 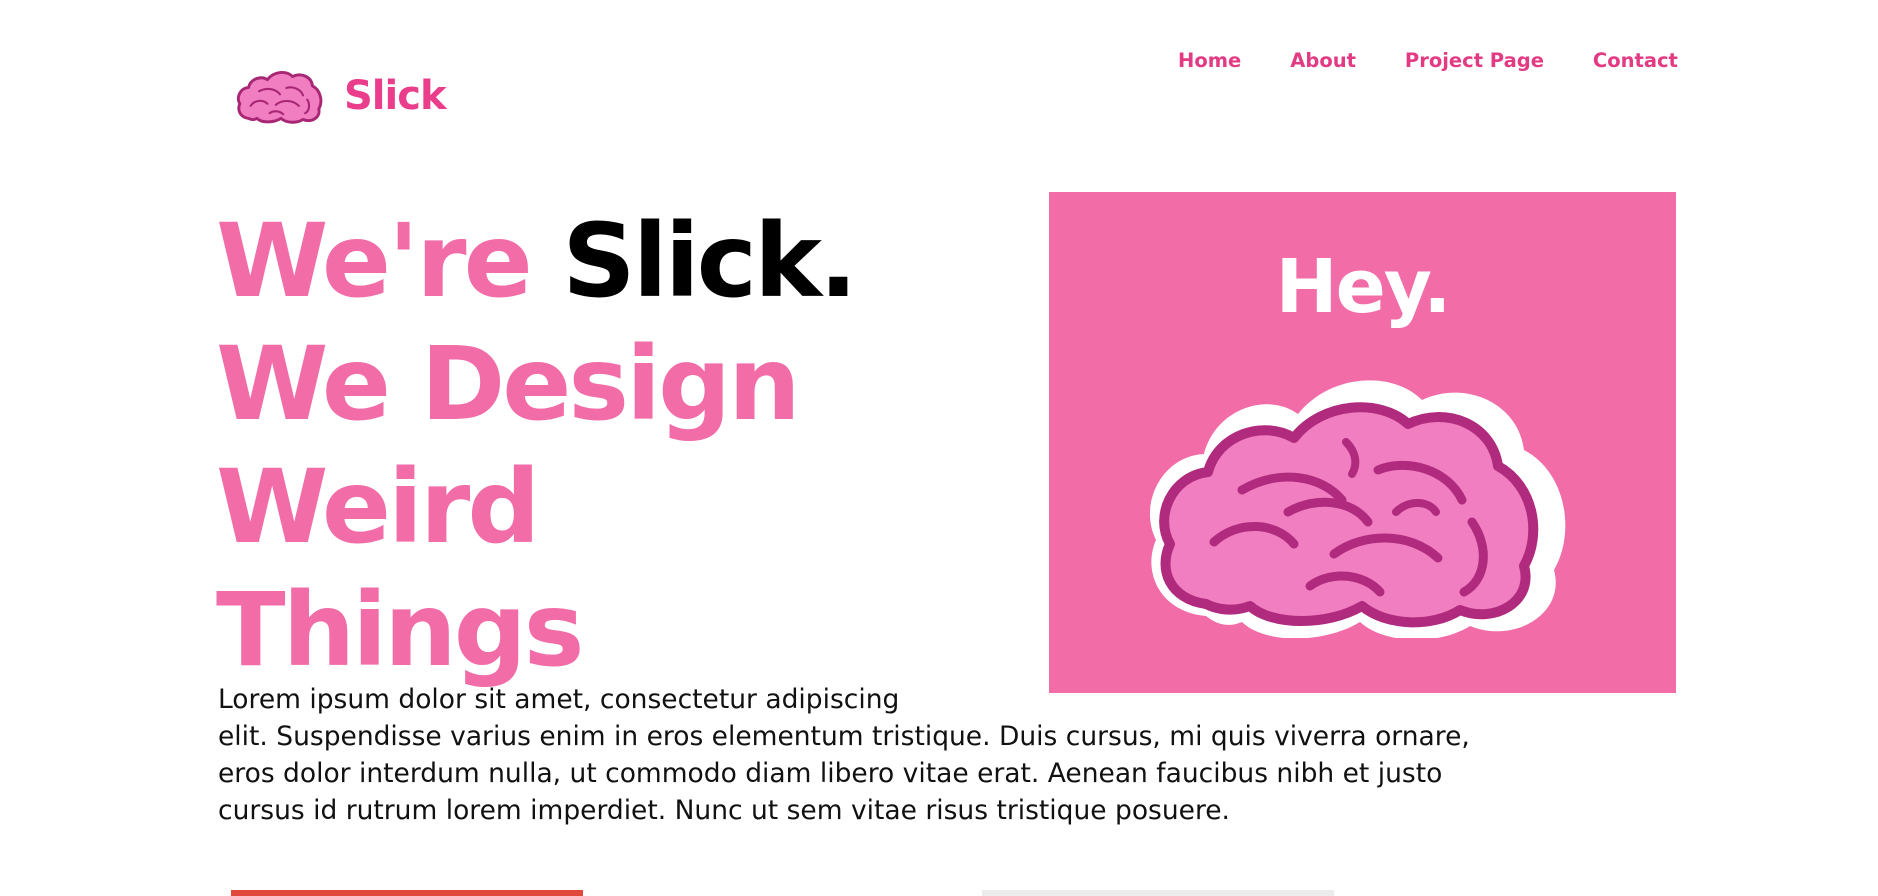 What do you see at coordinates (1323, 61) in the screenshot?
I see `nav-about: About` at bounding box center [1323, 61].